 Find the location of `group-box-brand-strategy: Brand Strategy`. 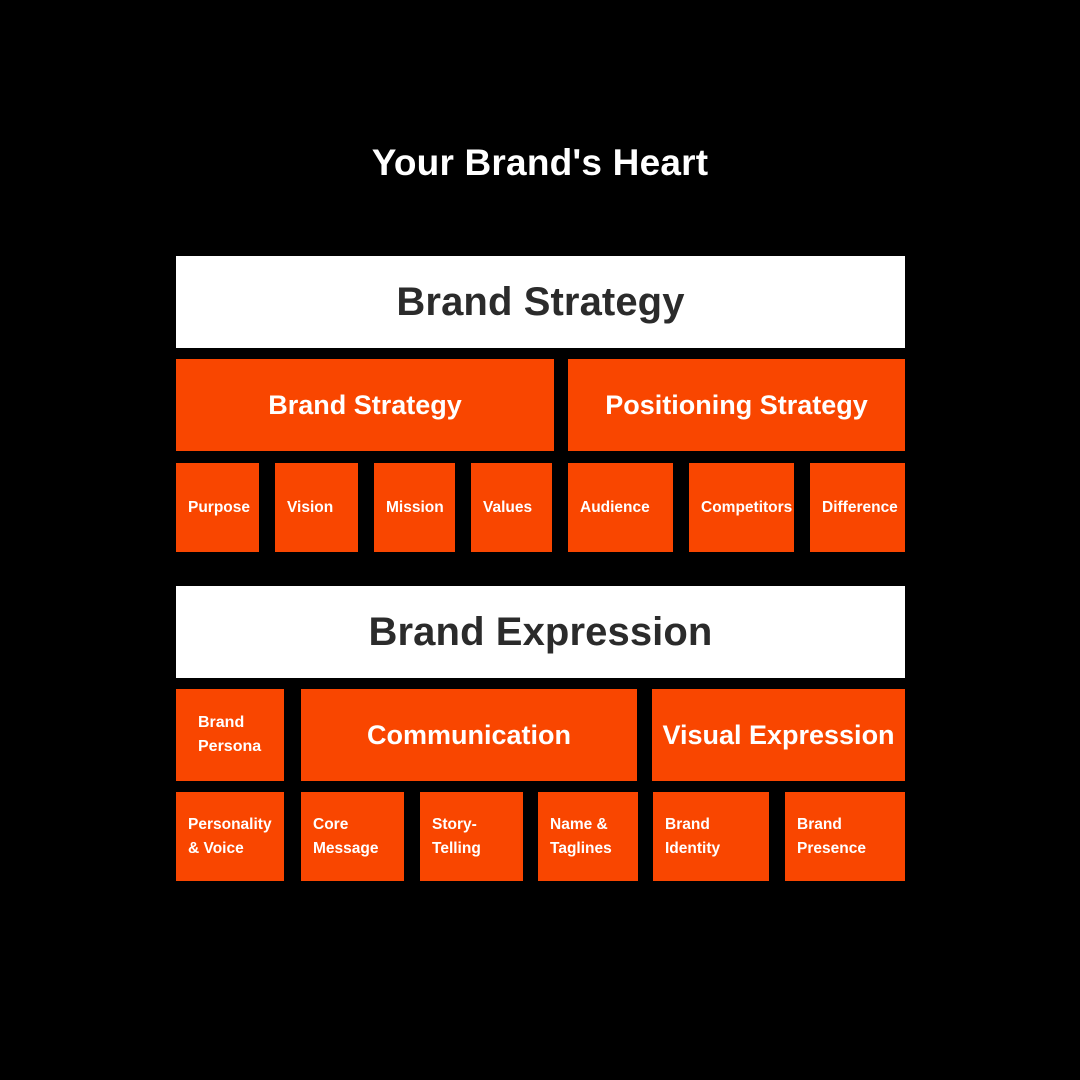

group-box-brand-strategy: Brand Strategy is located at coordinates (365, 405).